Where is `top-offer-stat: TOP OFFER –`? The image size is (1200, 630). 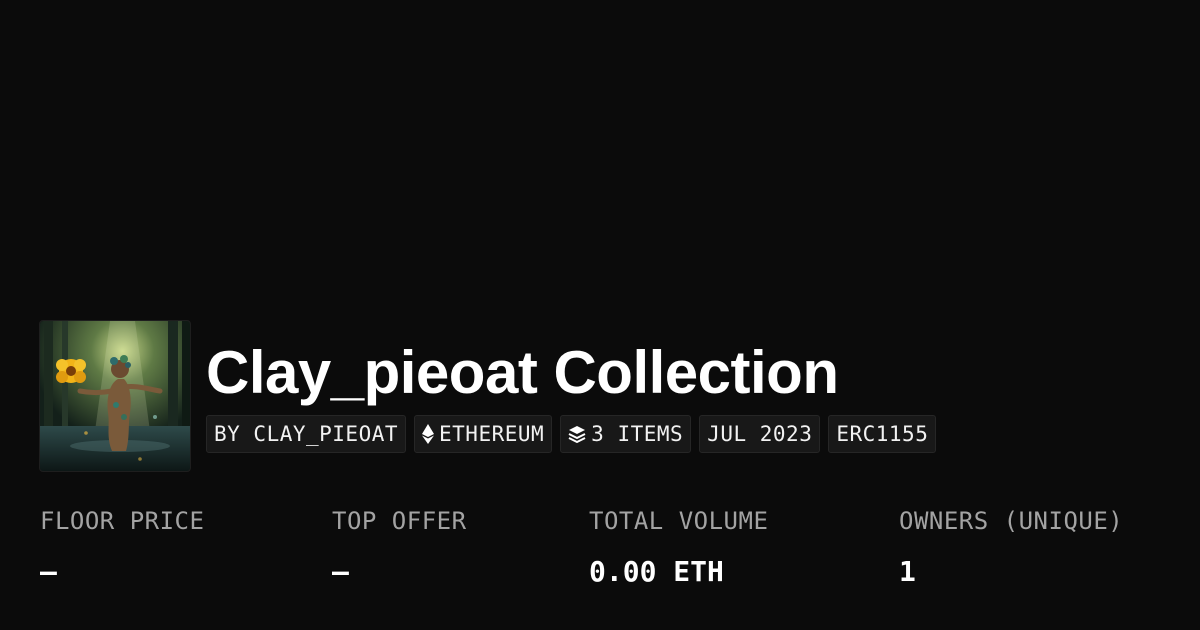
top-offer-stat: TOP OFFER – is located at coordinates (399, 547).